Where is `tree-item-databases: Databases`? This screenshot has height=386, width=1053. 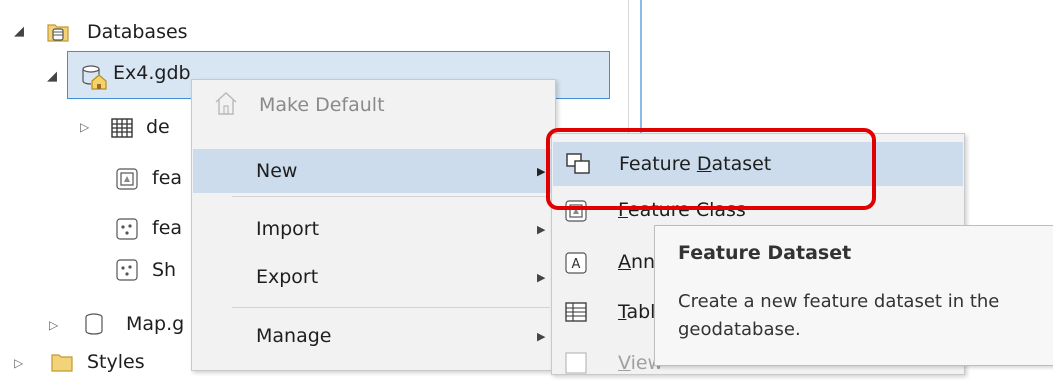
tree-item-databases: Databases is located at coordinates (137, 32).